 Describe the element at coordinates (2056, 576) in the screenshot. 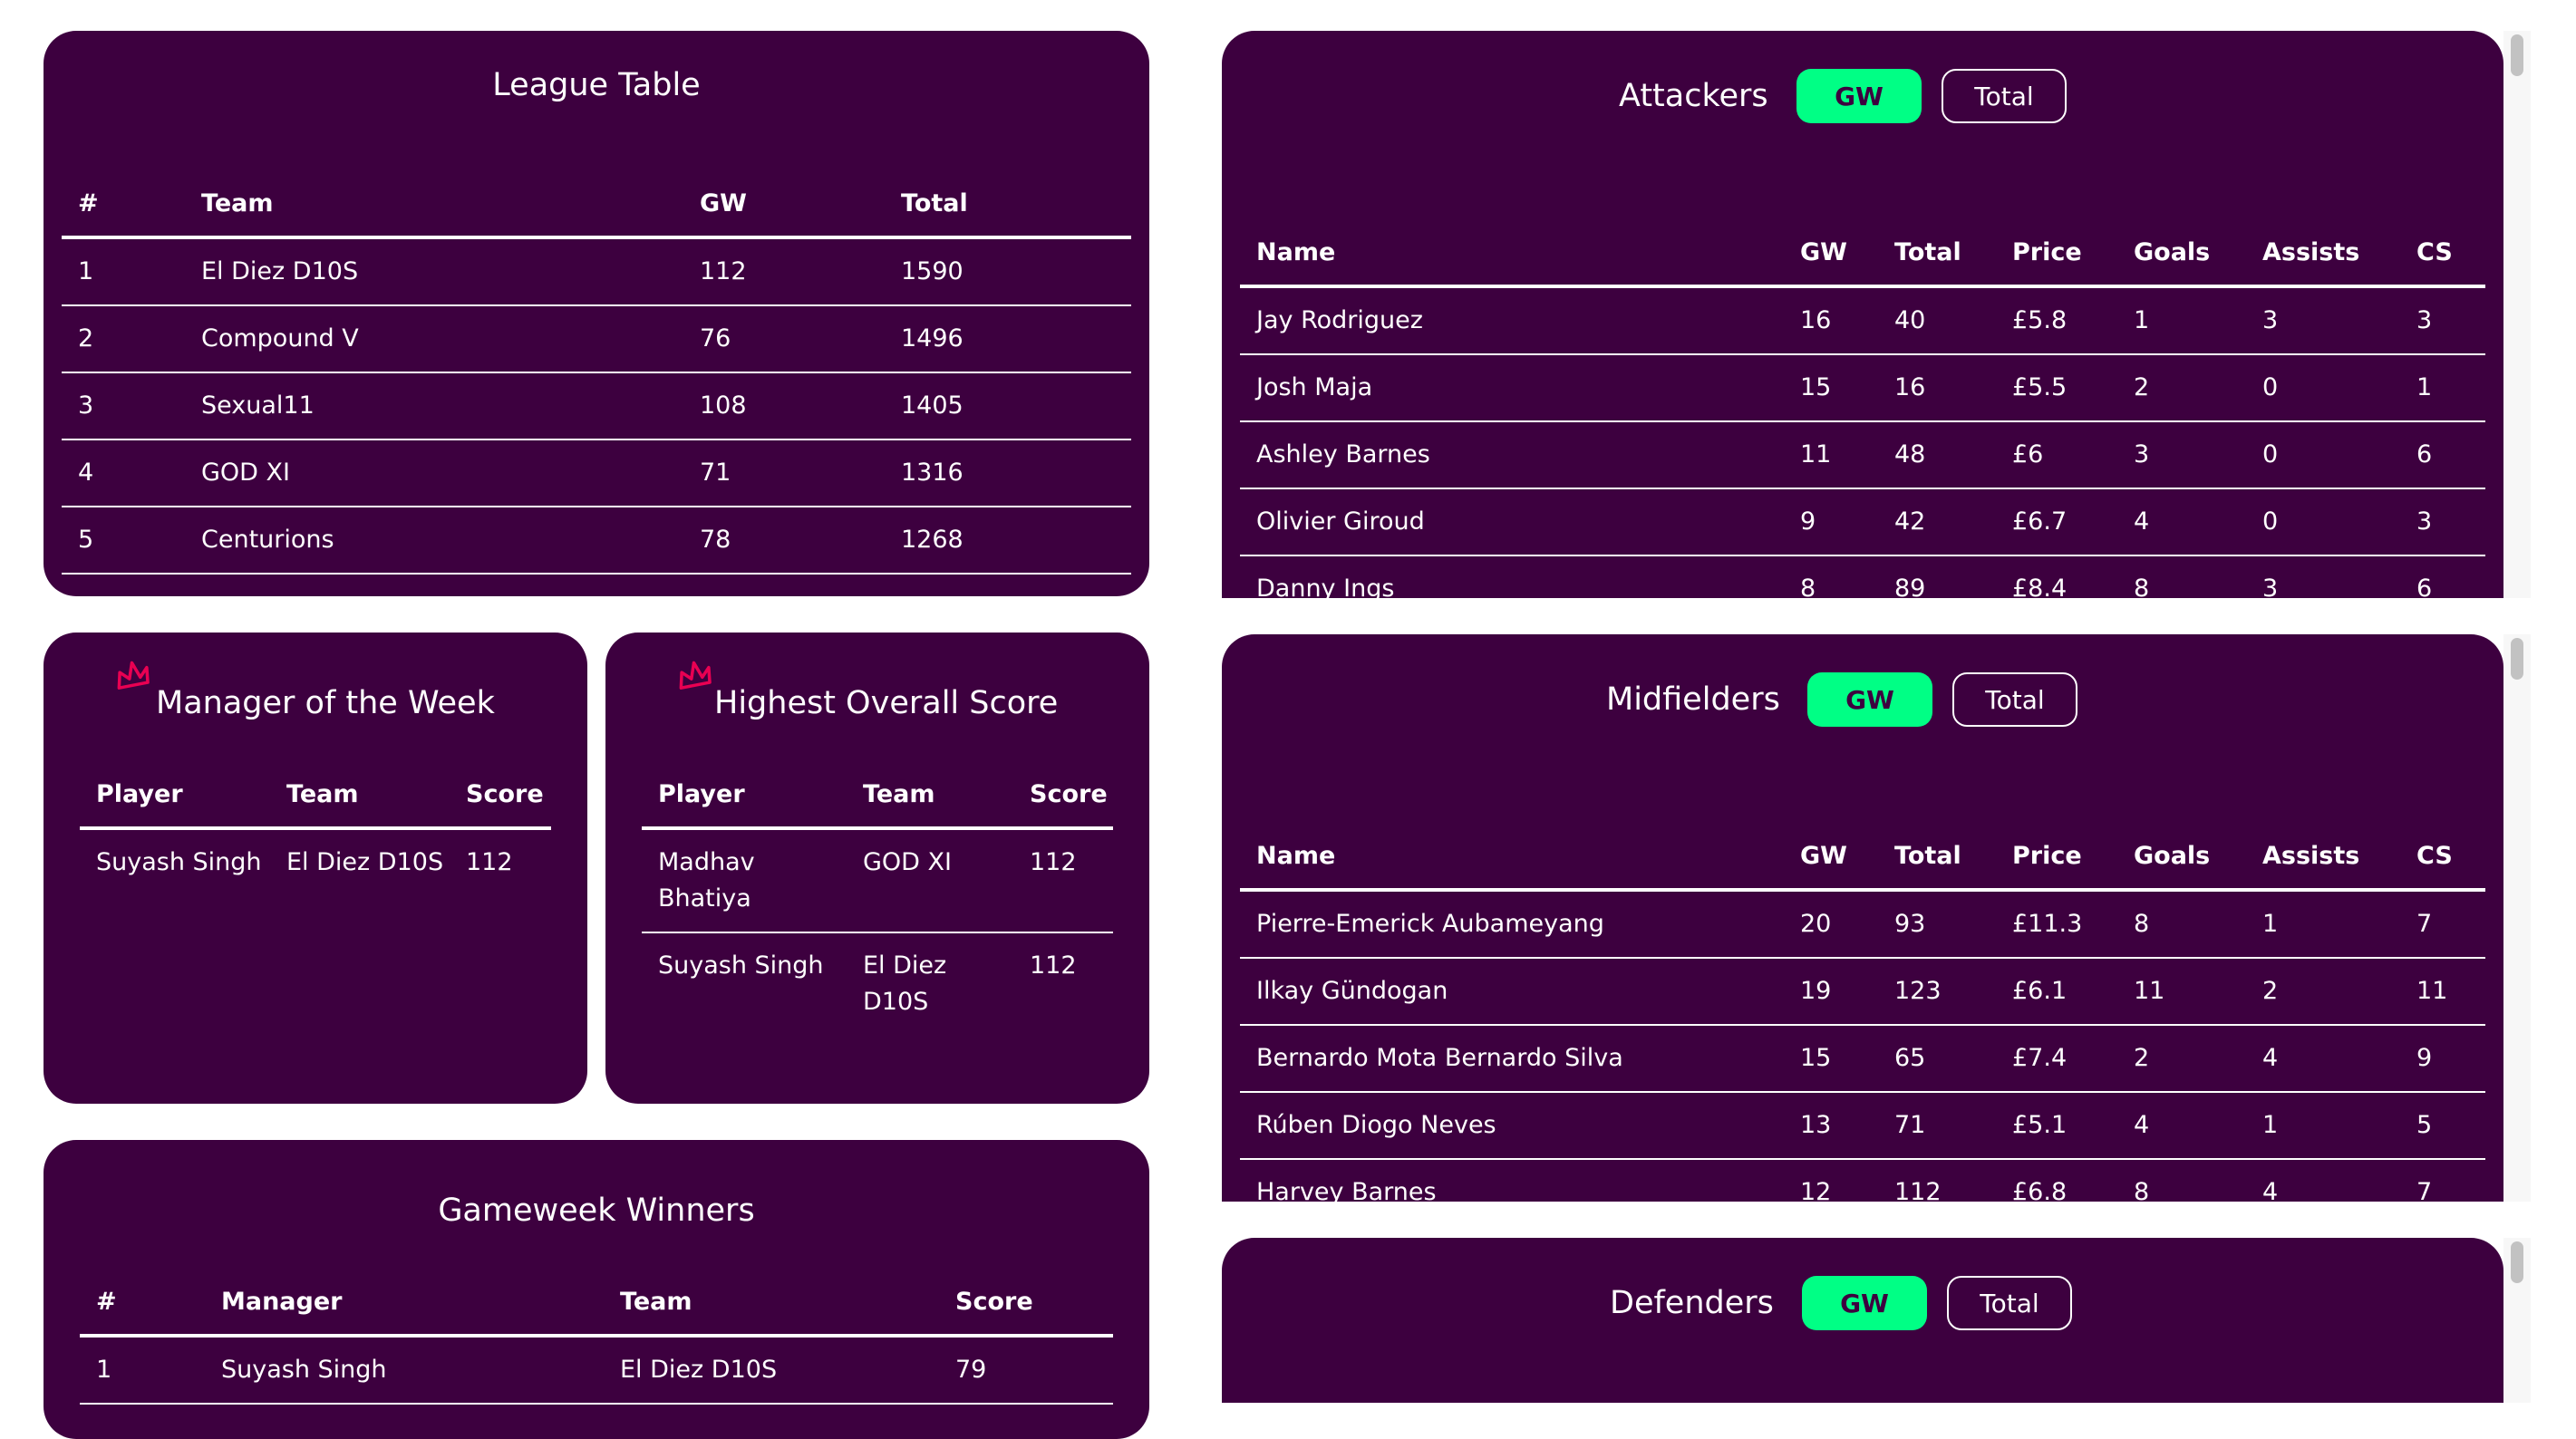

I see `table-cell: £8.4` at that location.